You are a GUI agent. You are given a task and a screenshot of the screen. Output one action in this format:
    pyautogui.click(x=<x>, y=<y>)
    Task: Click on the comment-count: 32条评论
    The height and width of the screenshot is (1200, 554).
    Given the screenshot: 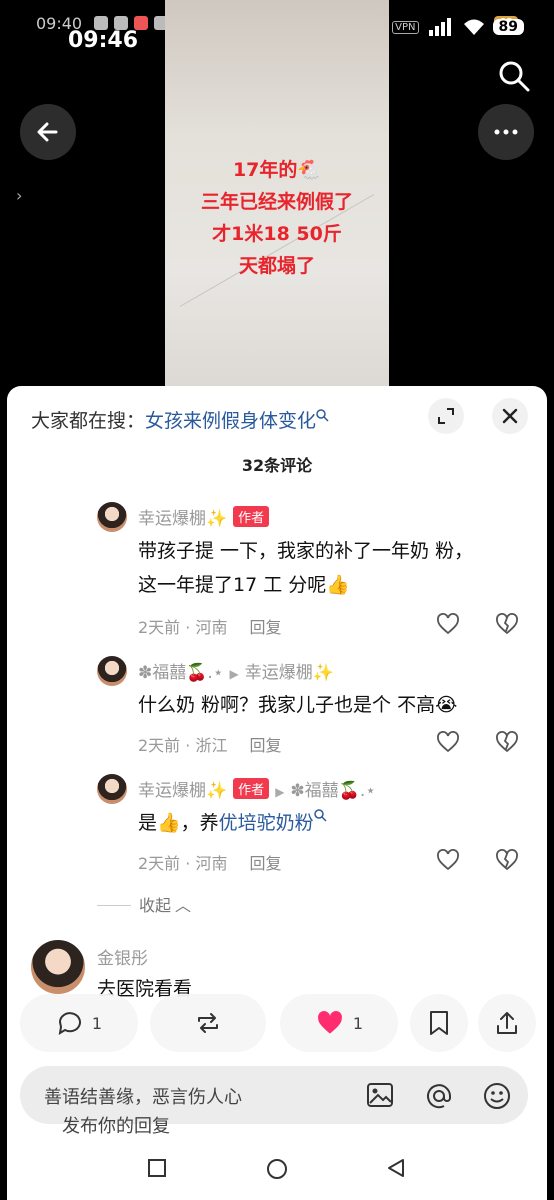 What is the action you would take?
    pyautogui.click(x=277, y=465)
    